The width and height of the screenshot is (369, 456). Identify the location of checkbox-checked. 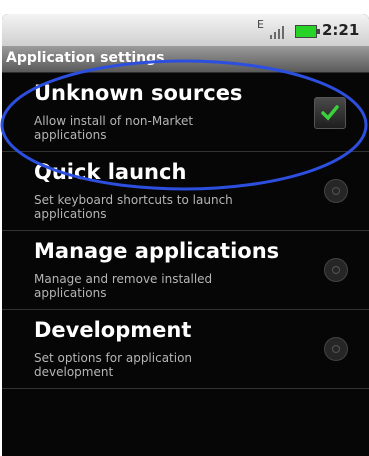
(330, 113).